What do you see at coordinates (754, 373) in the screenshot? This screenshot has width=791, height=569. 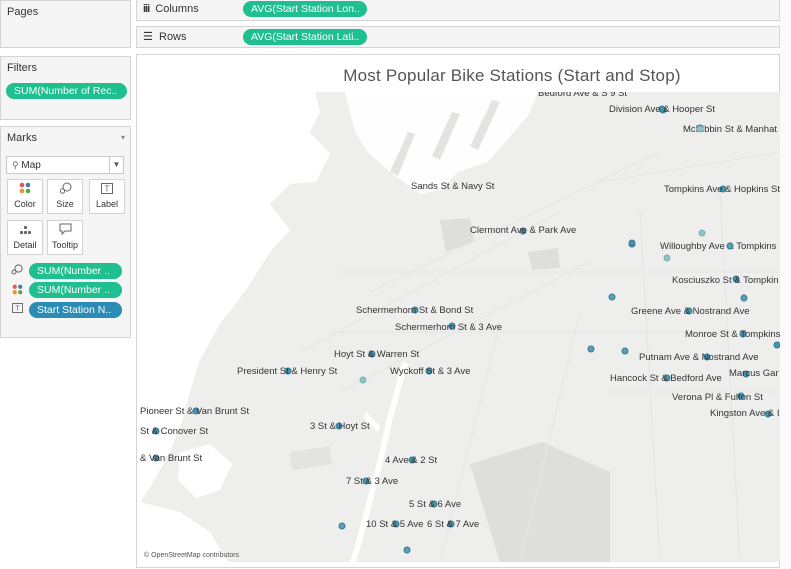 I see `station-label: Marcus Gar` at bounding box center [754, 373].